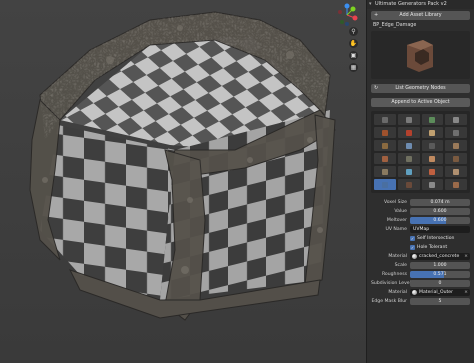 The image size is (474, 363). Describe the element at coordinates (440, 274) in the screenshot. I see `roughness-slider: 0.571` at that location.